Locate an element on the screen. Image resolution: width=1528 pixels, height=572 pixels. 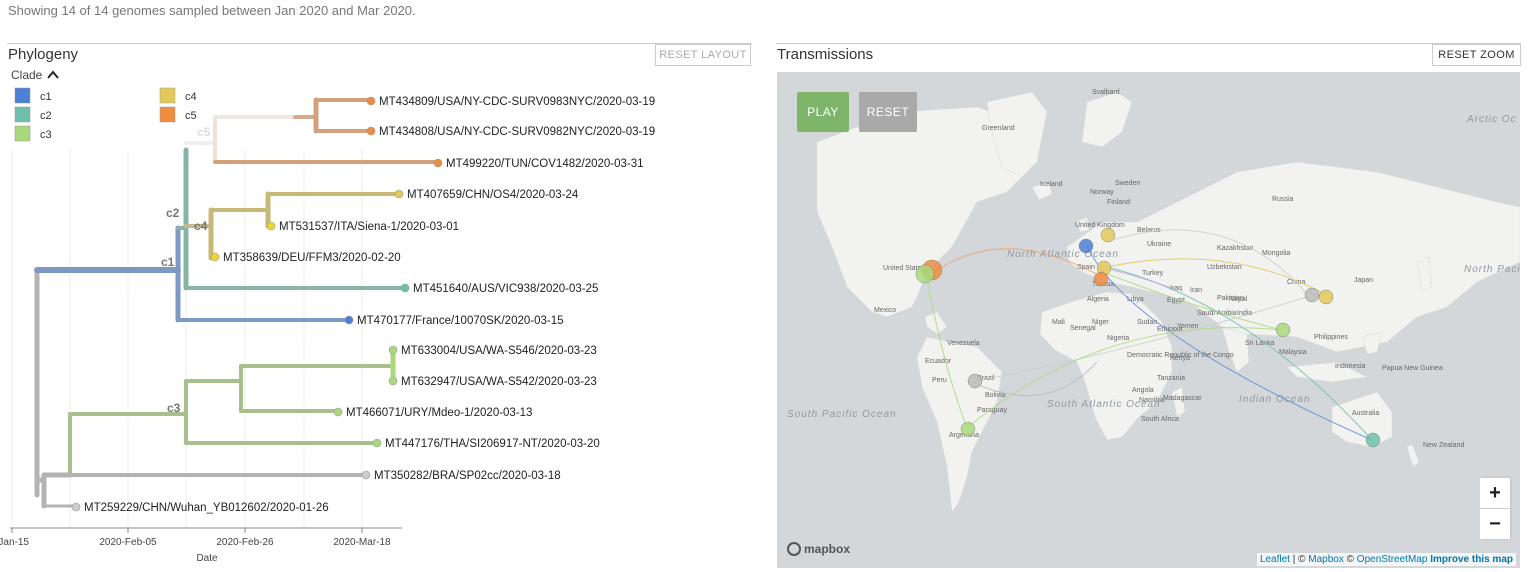
clade-toggle: Clade is located at coordinates (27, 75).